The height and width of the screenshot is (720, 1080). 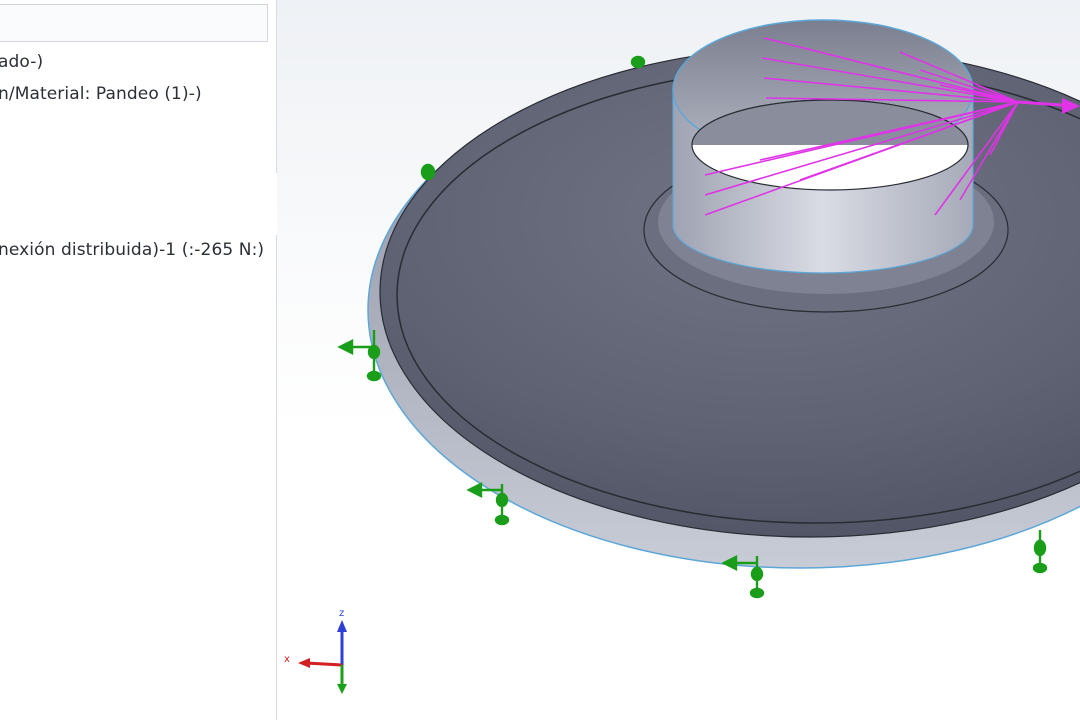 I want to click on tree-item-material: n/Material: Pandeo (1)-), so click(x=101, y=94).